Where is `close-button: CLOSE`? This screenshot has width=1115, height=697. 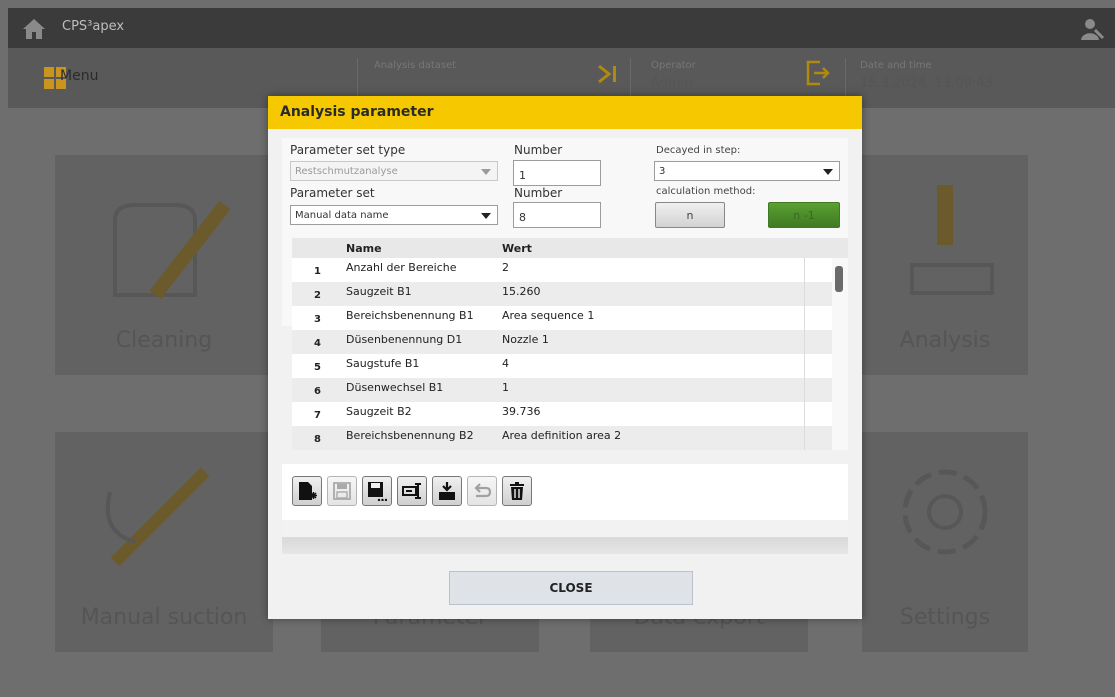
close-button: CLOSE is located at coordinates (571, 588).